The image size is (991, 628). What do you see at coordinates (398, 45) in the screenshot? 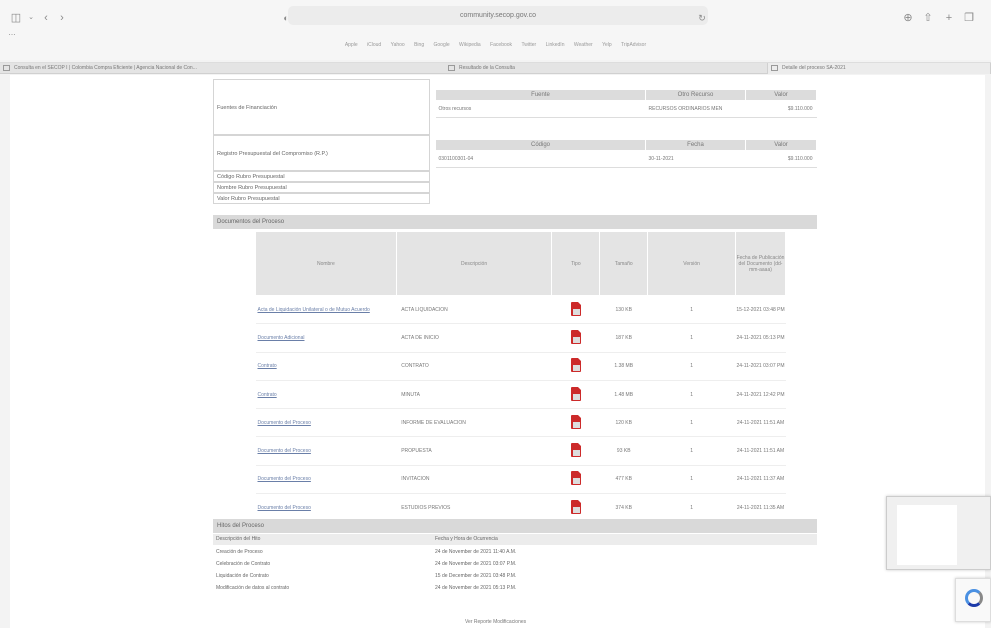
I see `favorite-link: Yahoo` at bounding box center [398, 45].